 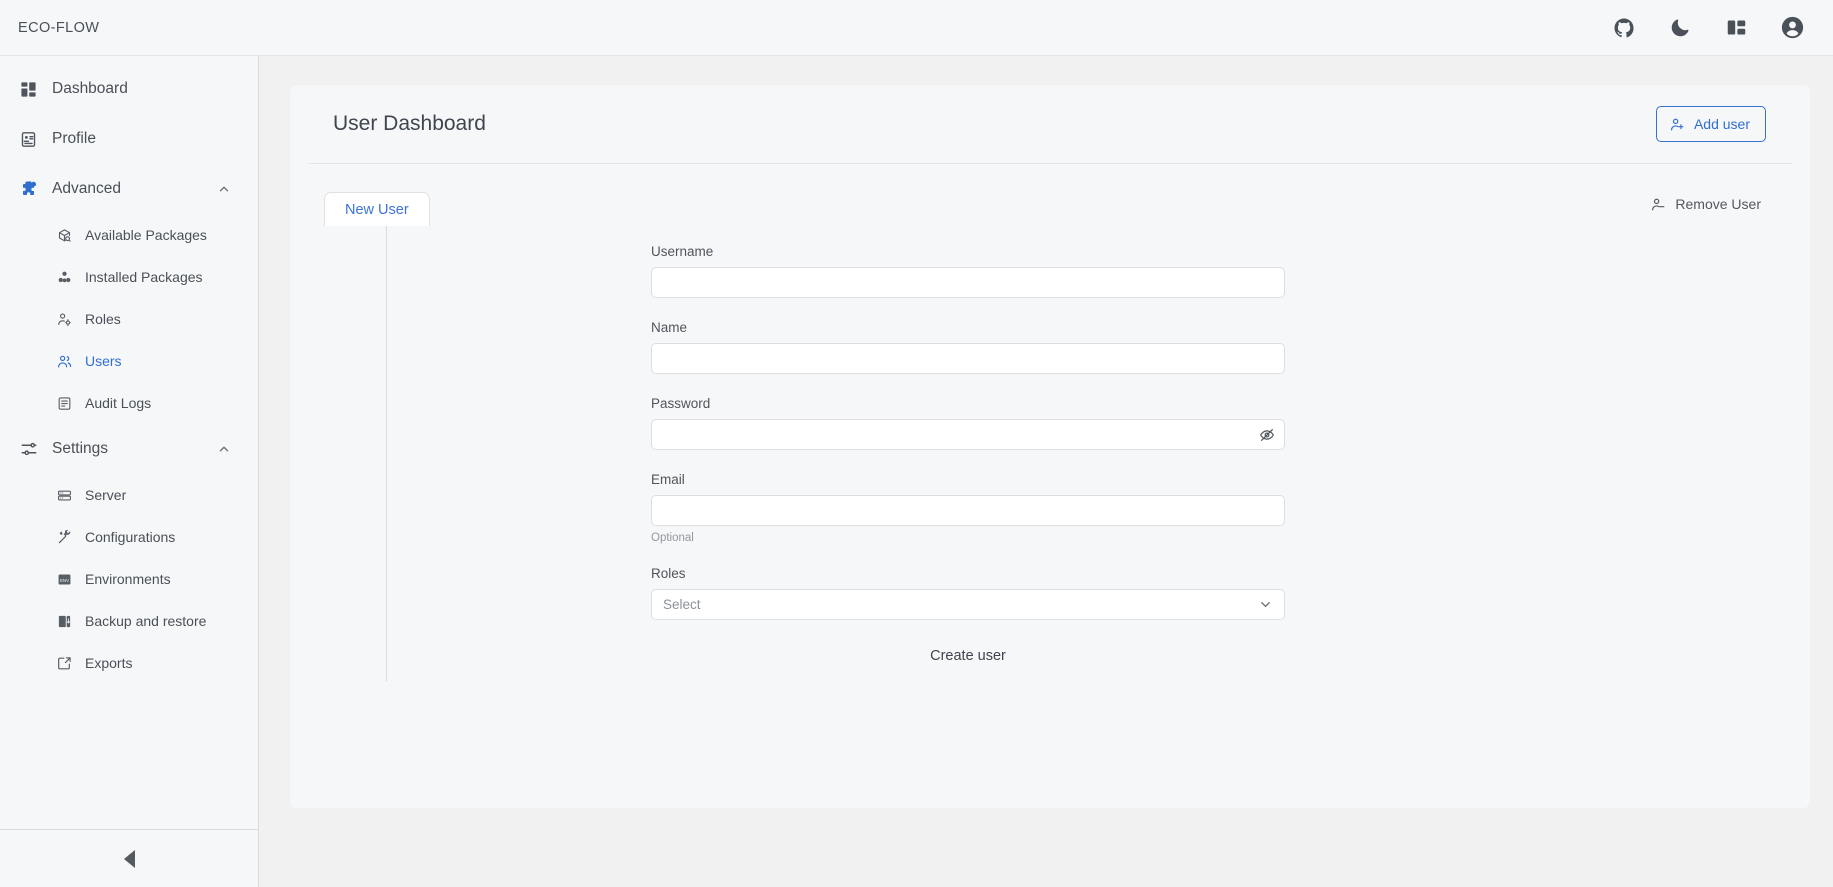 I want to click on sidebar-item-profile: Profile, so click(x=129, y=139).